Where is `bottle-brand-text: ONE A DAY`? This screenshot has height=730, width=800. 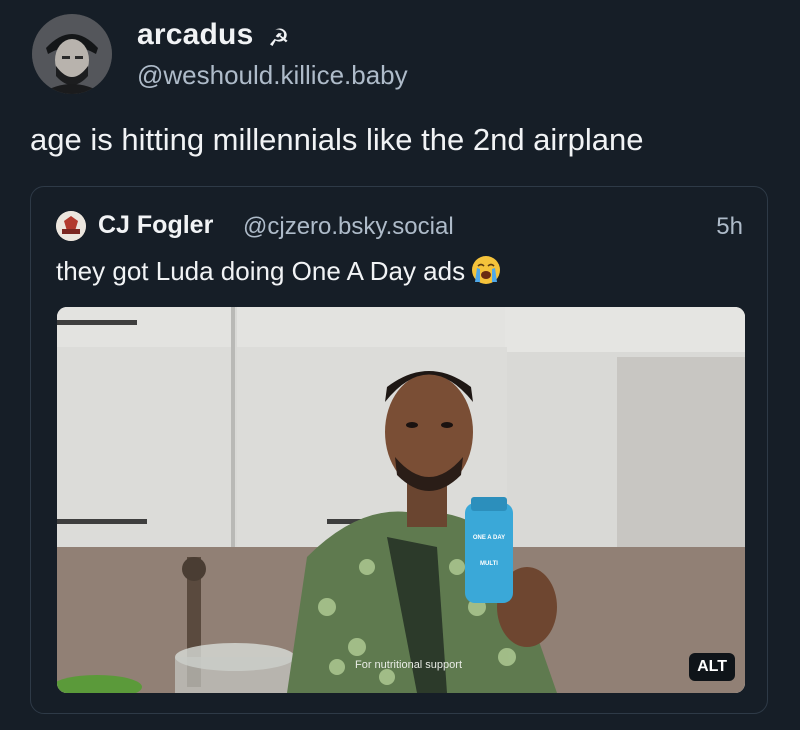
bottle-brand-text: ONE A DAY is located at coordinates (489, 538).